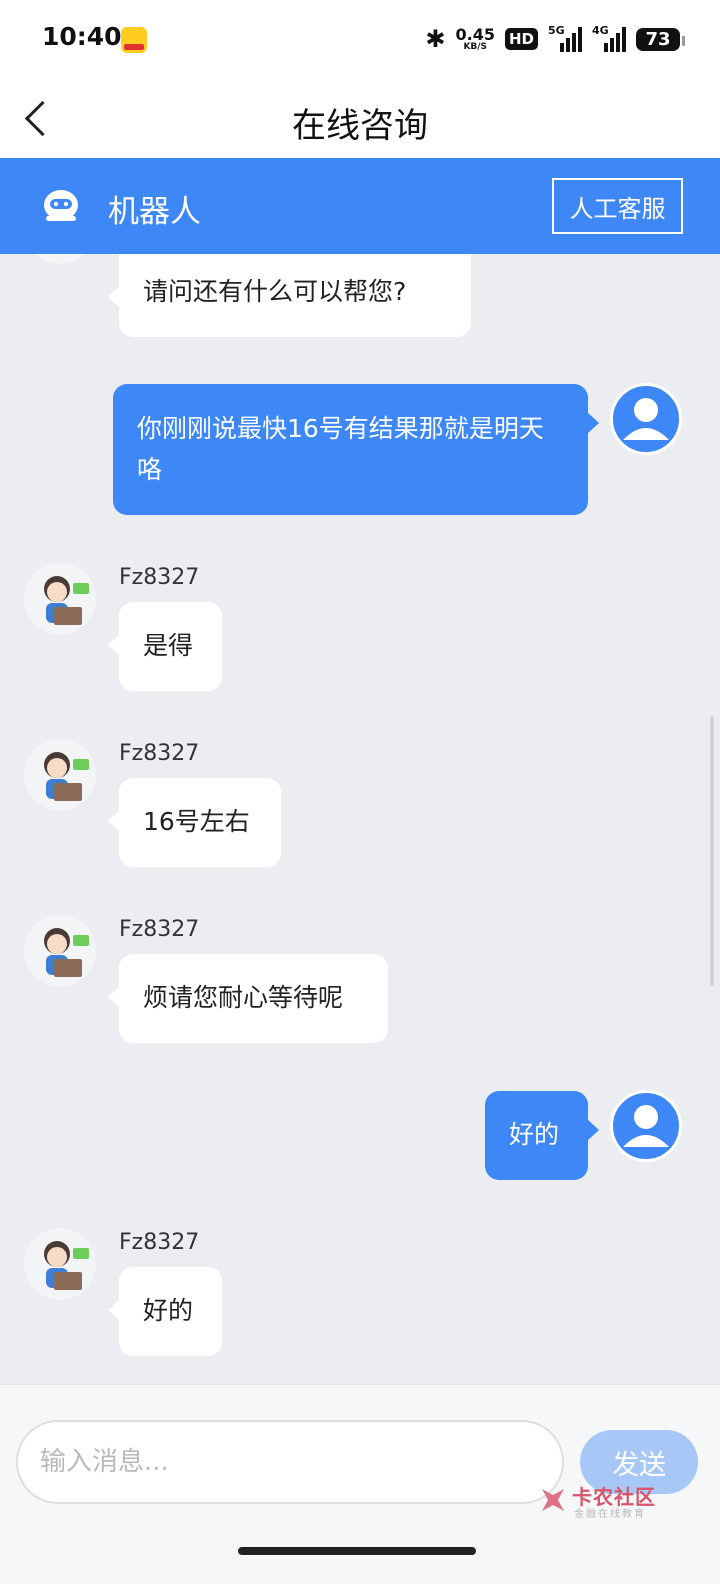 This screenshot has height=1584, width=720. I want to click on signal-4g-icon: 4G, so click(609, 38).